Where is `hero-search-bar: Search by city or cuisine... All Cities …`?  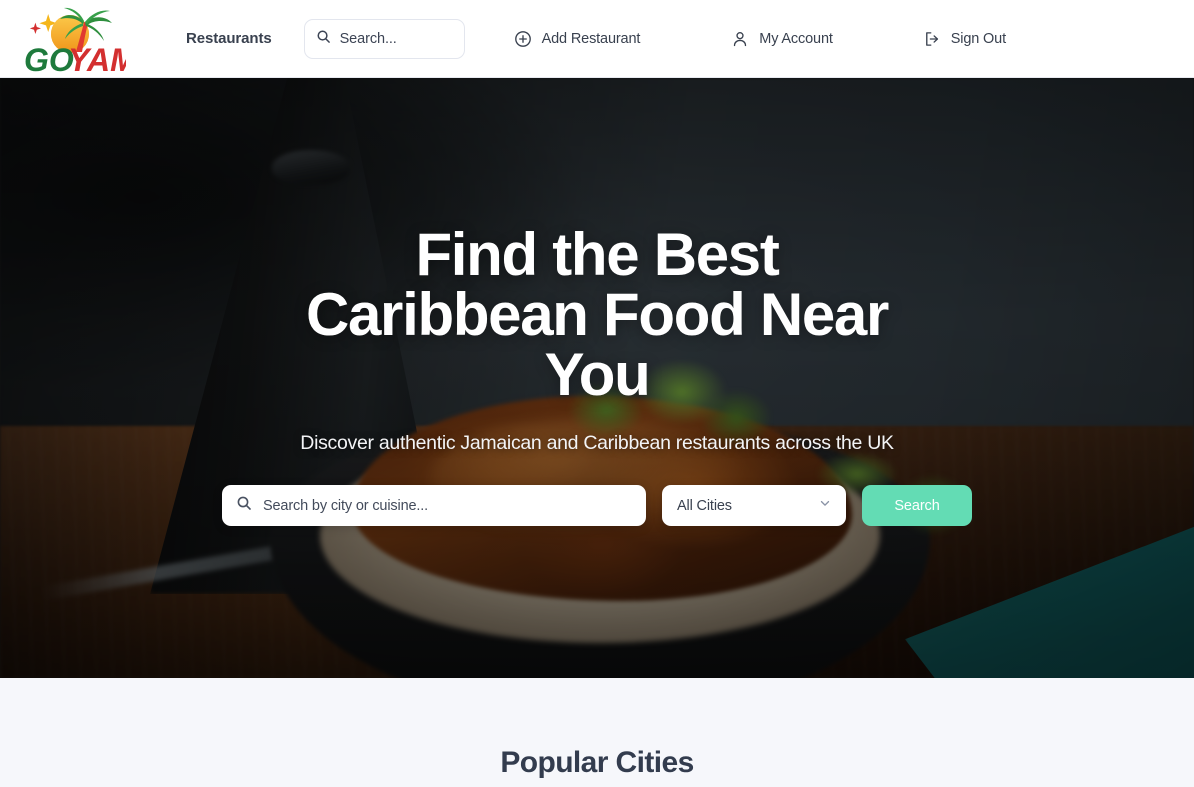 hero-search-bar: Search by city or cuisine... All Cities … is located at coordinates (597, 505).